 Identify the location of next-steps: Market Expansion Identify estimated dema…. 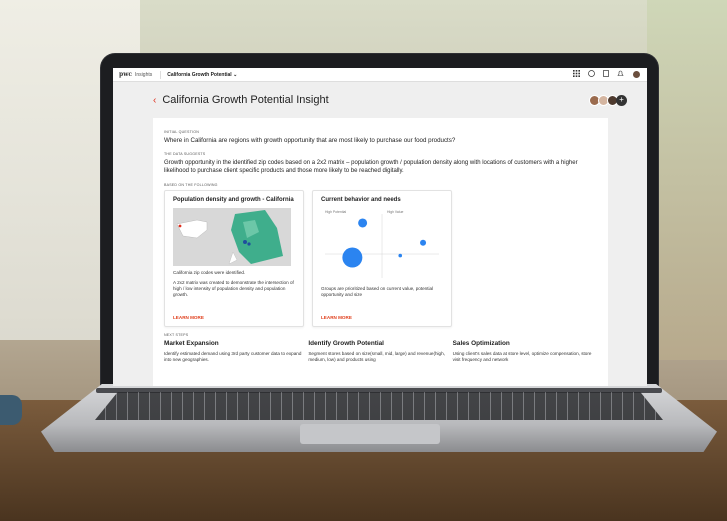
(380, 351).